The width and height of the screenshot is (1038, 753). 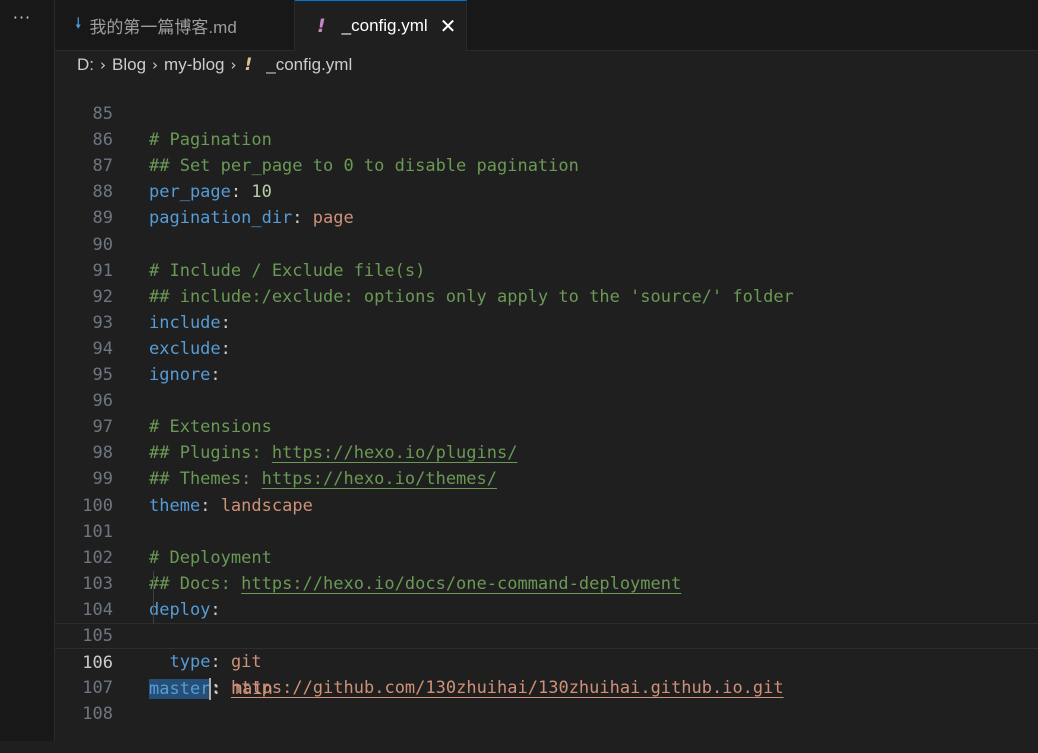 What do you see at coordinates (163, 27) in the screenshot?
I see `tab-label: 我的第一篇博客.md` at bounding box center [163, 27].